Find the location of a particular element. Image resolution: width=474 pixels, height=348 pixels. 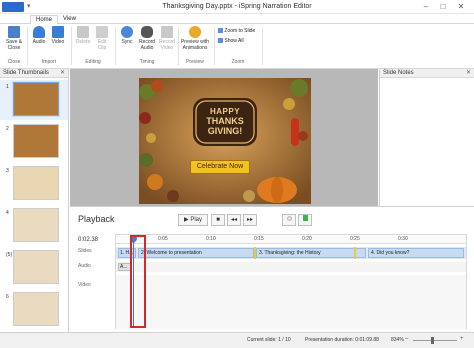

zoom-slider-thumb is located at coordinates (432, 340).